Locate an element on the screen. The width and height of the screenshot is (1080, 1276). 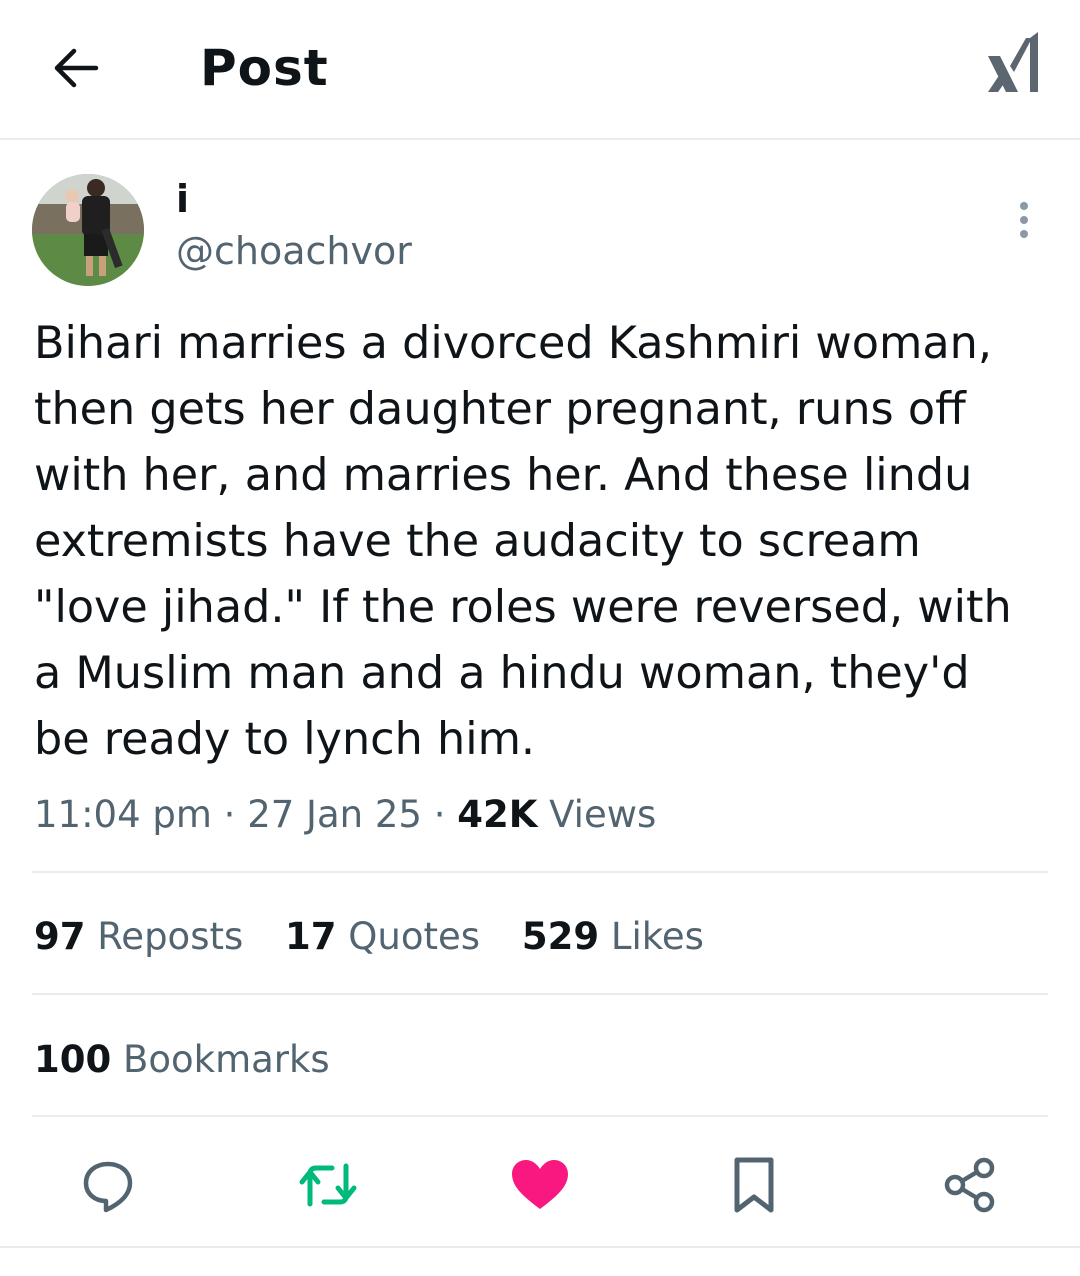
quotes-label: Quotes is located at coordinates (408, 936).